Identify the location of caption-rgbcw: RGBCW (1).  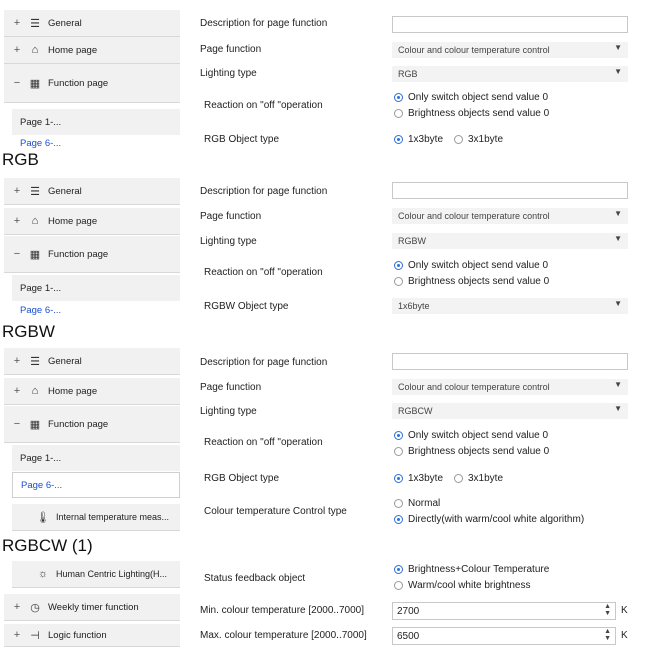
(47, 545).